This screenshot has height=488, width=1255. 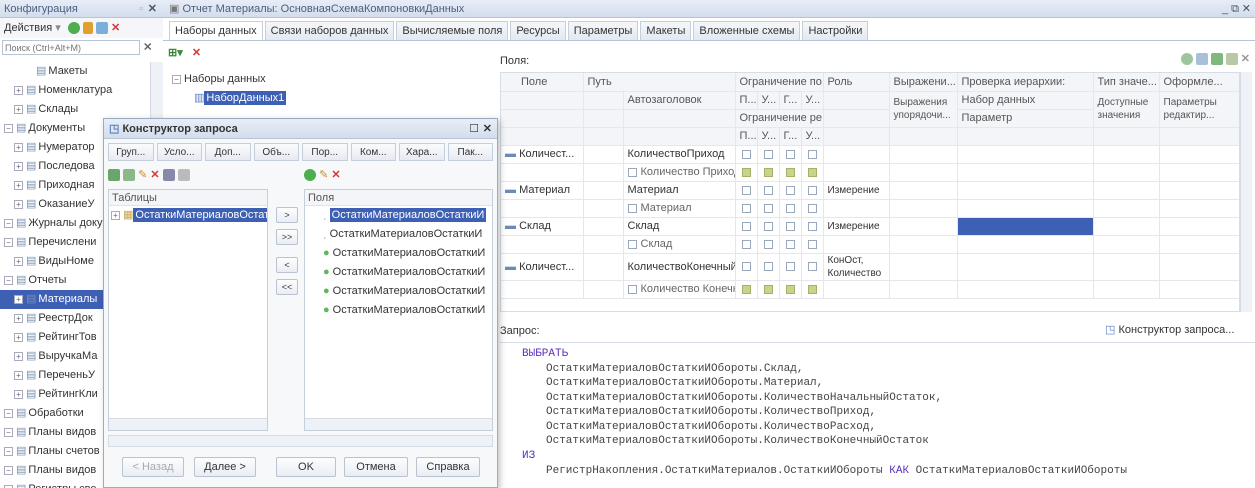 I want to click on hier-check-cell, so click(x=1025, y=154).